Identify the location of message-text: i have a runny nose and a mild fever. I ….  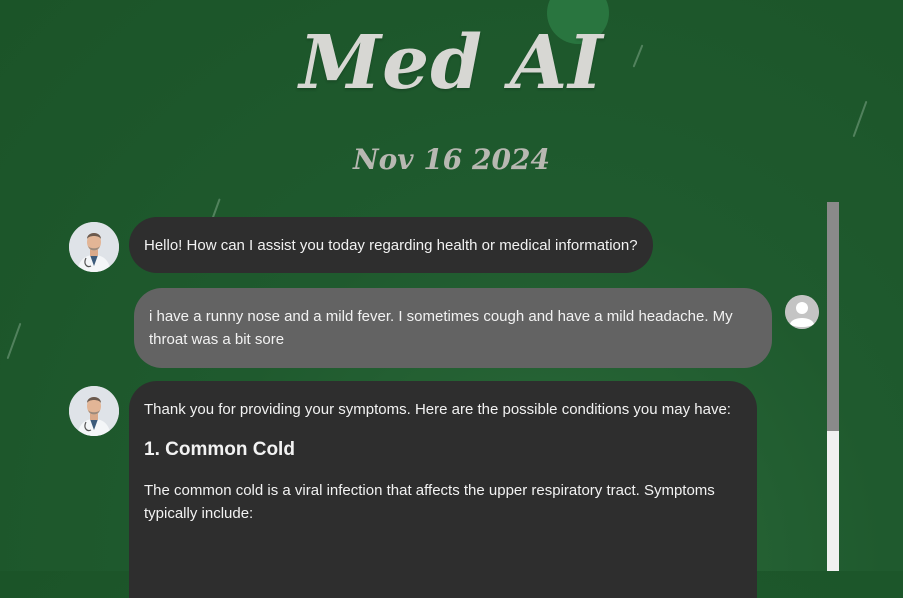
(441, 328).